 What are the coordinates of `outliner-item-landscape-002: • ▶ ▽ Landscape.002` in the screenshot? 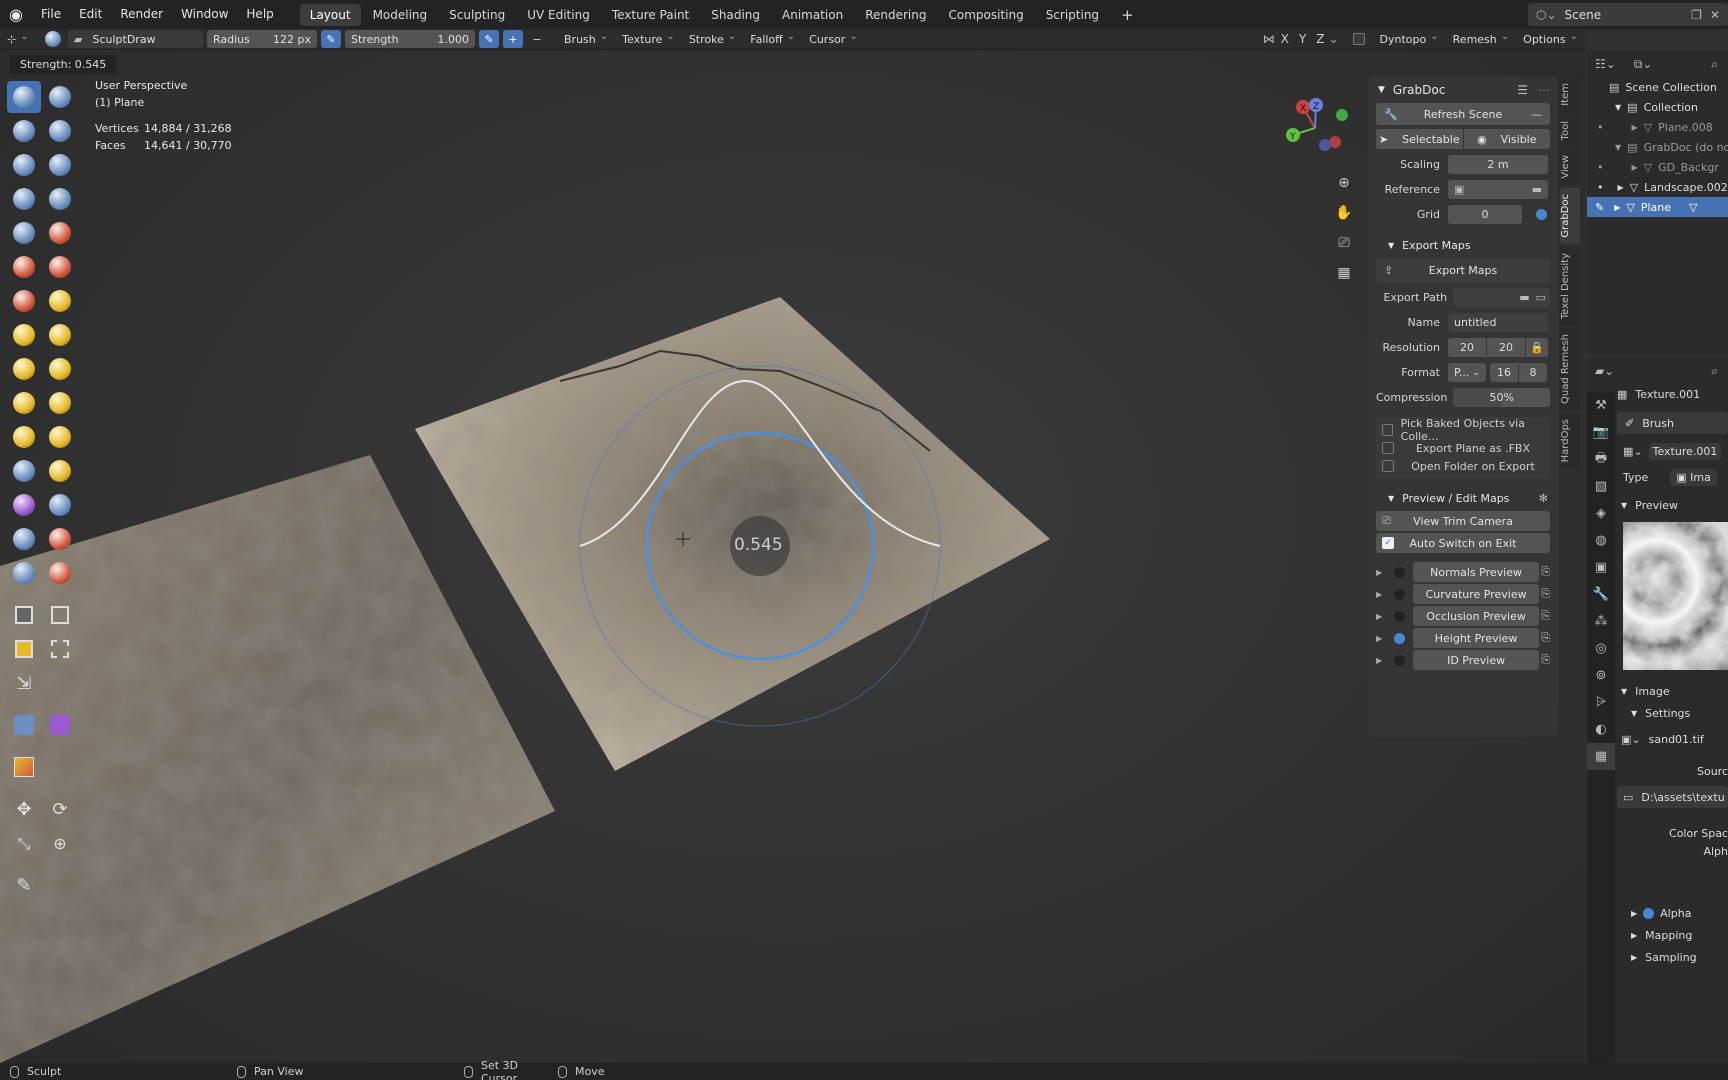 It's located at (1657, 187).